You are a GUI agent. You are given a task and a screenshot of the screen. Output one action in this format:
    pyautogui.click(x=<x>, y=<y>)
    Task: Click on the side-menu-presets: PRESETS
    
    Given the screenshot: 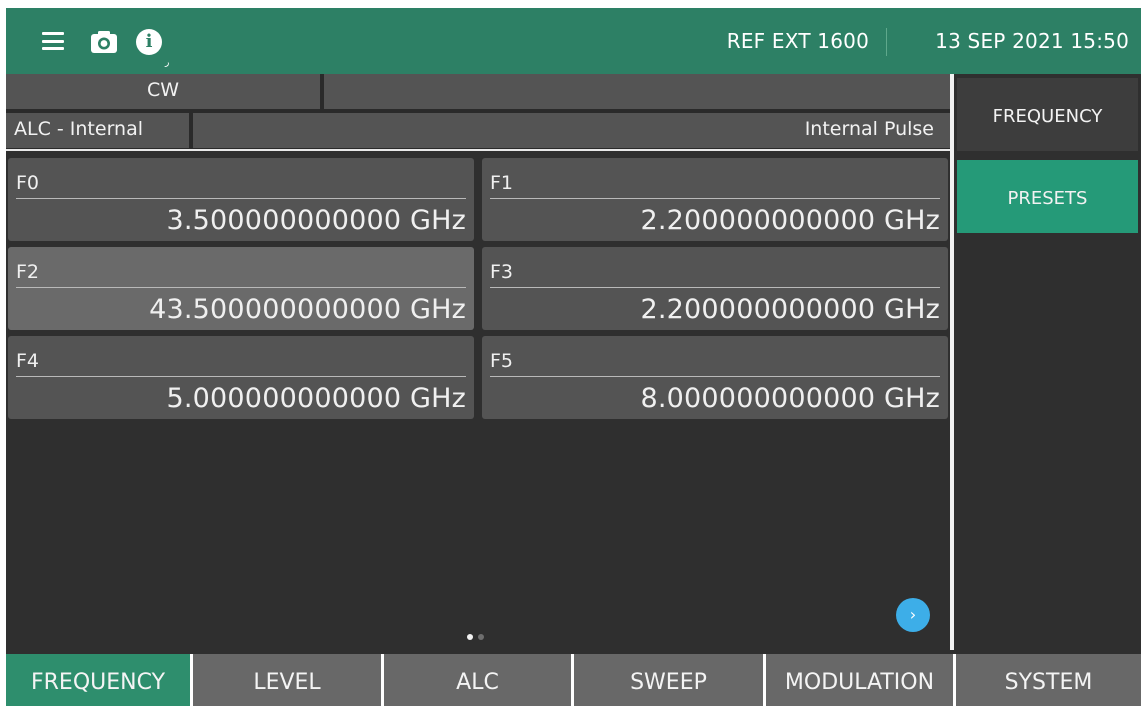 What is the action you would take?
    pyautogui.click(x=1047, y=196)
    